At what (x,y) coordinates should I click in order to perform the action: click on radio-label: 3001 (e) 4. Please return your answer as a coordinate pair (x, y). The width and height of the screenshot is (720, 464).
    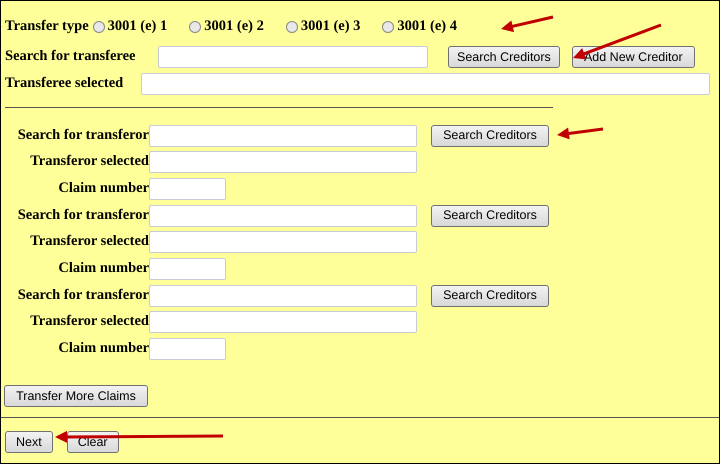
    Looking at the image, I should click on (427, 26).